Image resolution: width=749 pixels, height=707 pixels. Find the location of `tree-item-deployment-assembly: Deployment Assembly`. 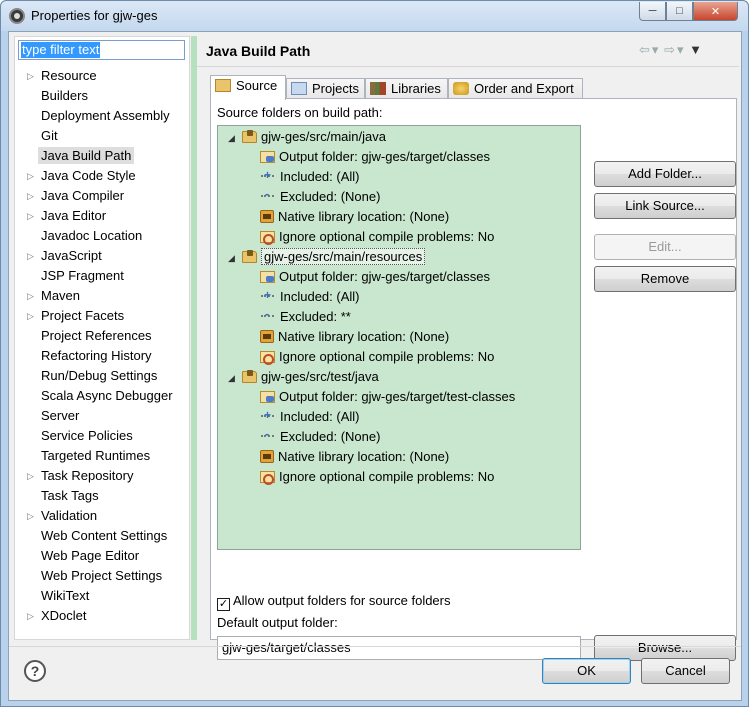

tree-item-deployment-assembly: Deployment Assembly is located at coordinates (103, 116).